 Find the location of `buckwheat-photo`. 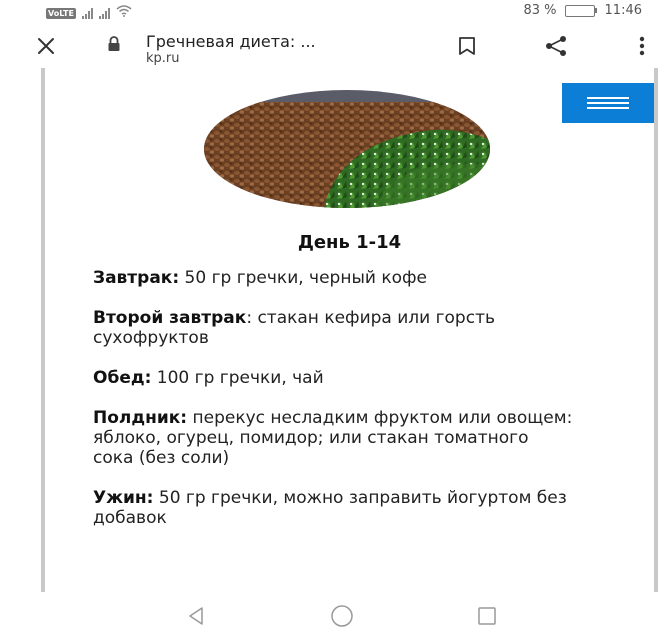

buckwheat-photo is located at coordinates (347, 149).